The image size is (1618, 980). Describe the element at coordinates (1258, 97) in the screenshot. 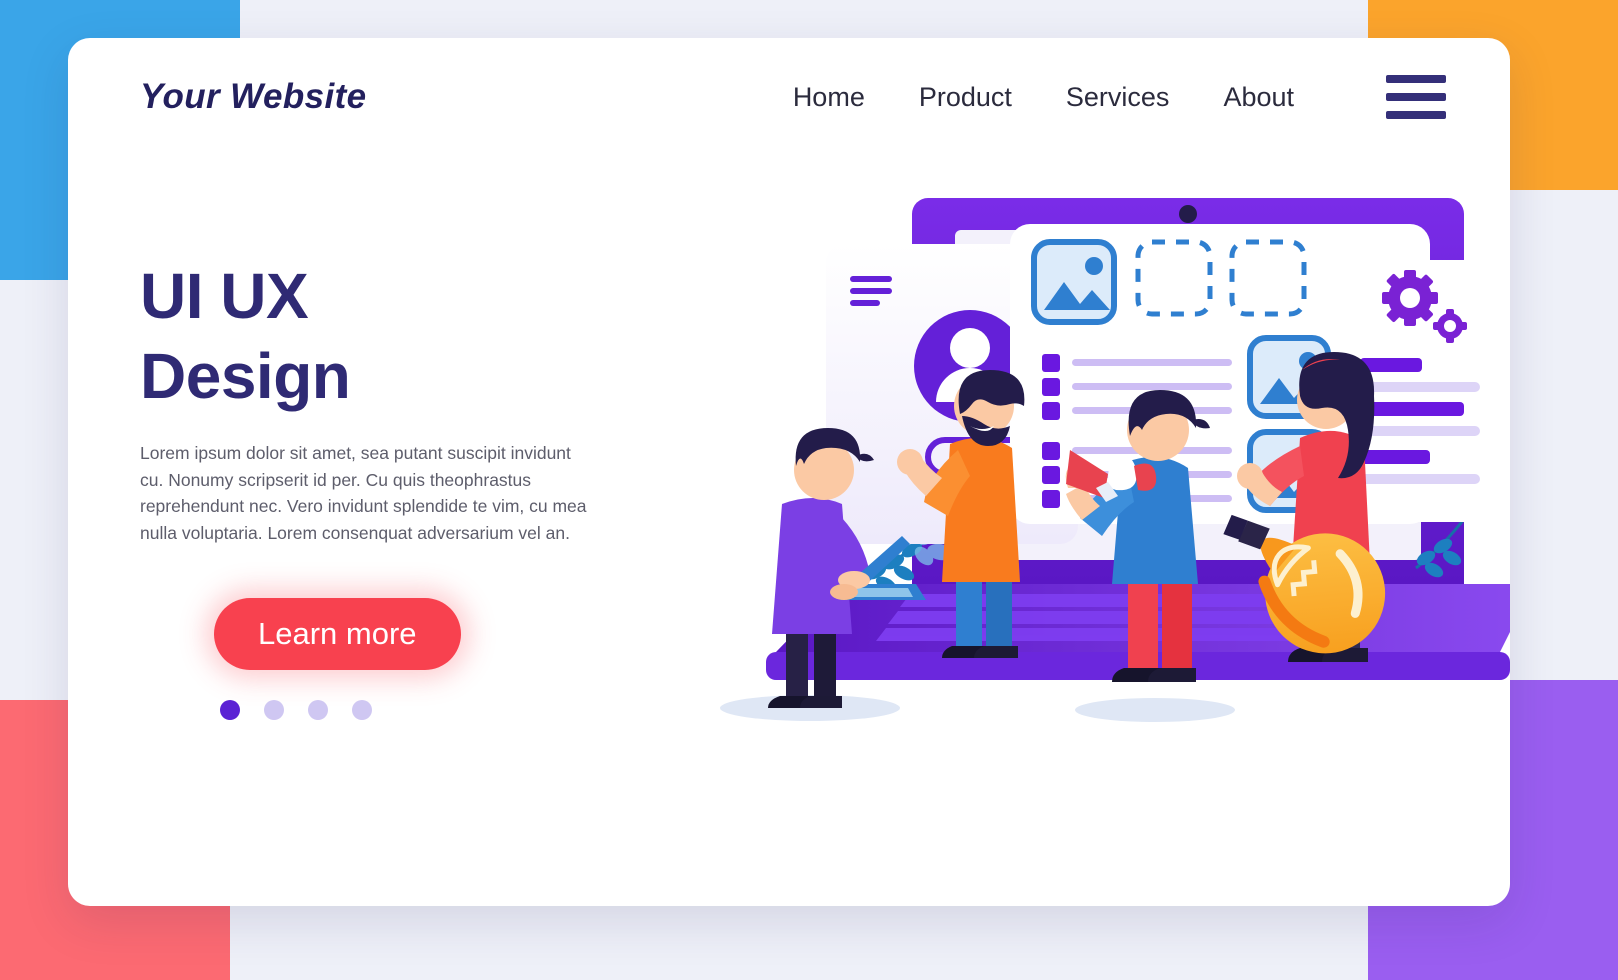

I see `nav-item-about: About` at that location.